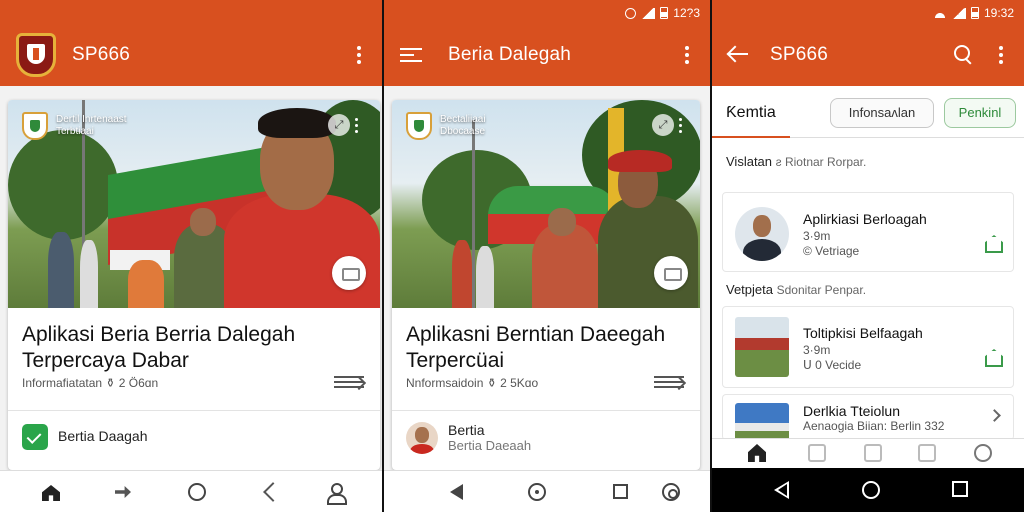  Describe the element at coordinates (817, 453) in the screenshot. I see `categories-icon` at that location.